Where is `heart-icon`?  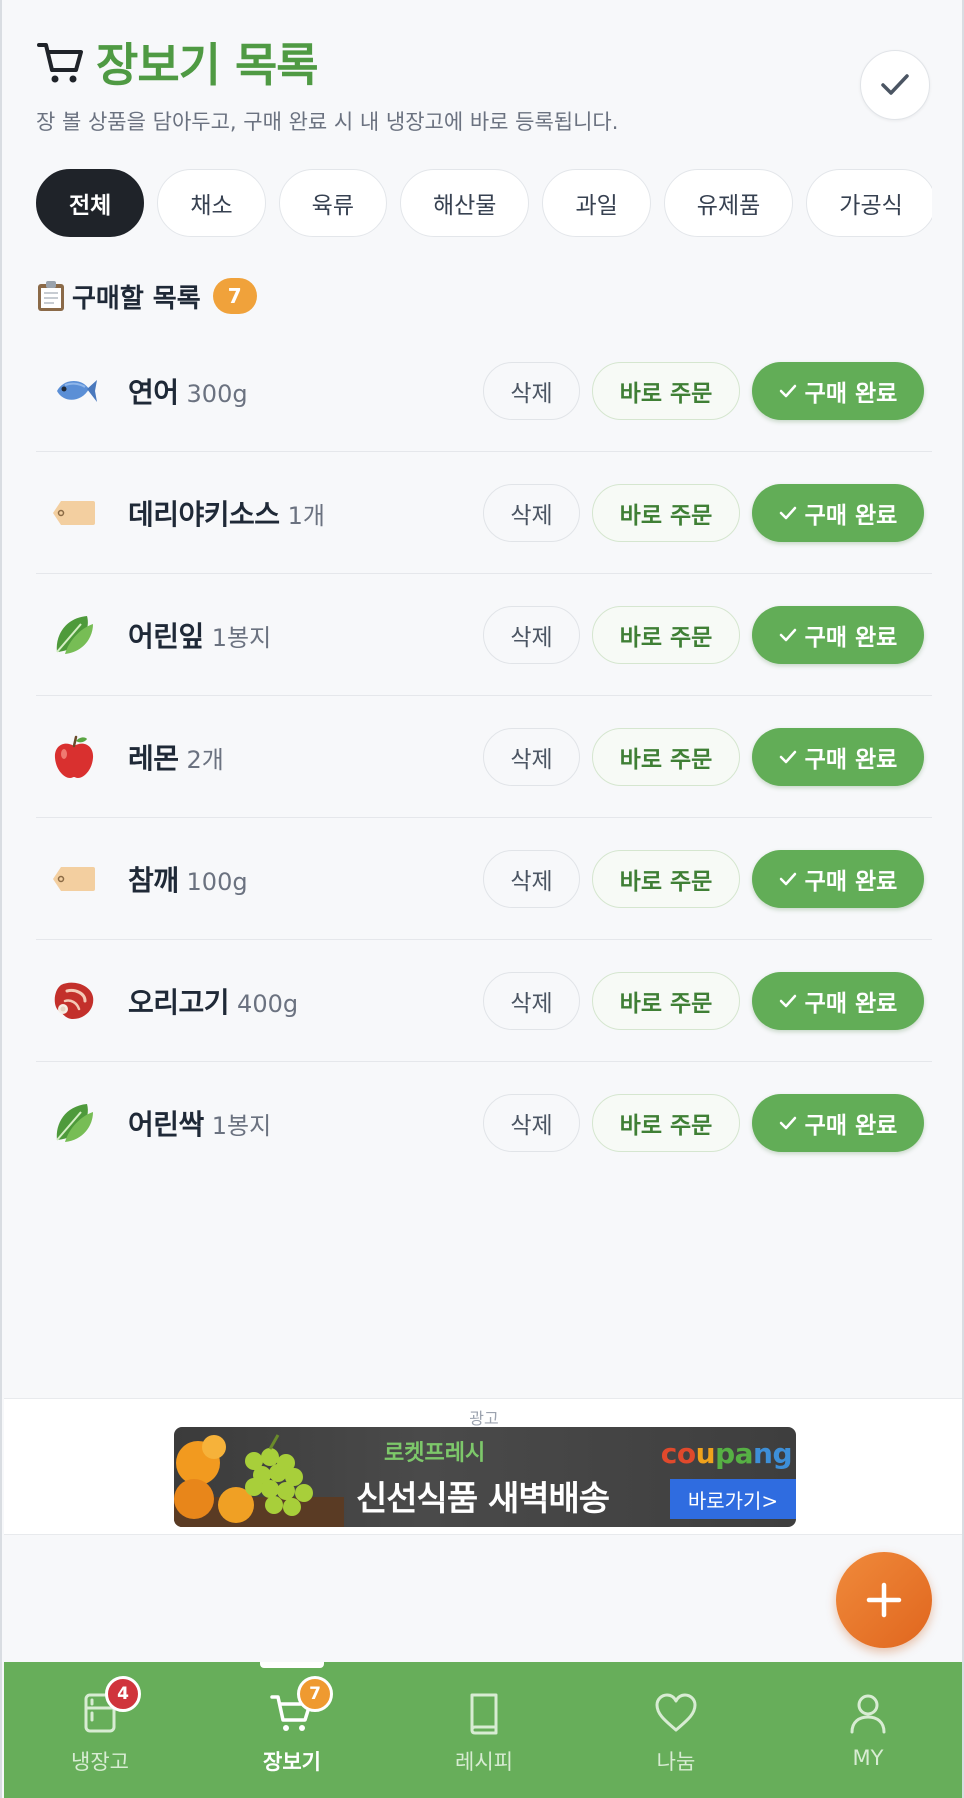
heart-icon is located at coordinates (676, 1712).